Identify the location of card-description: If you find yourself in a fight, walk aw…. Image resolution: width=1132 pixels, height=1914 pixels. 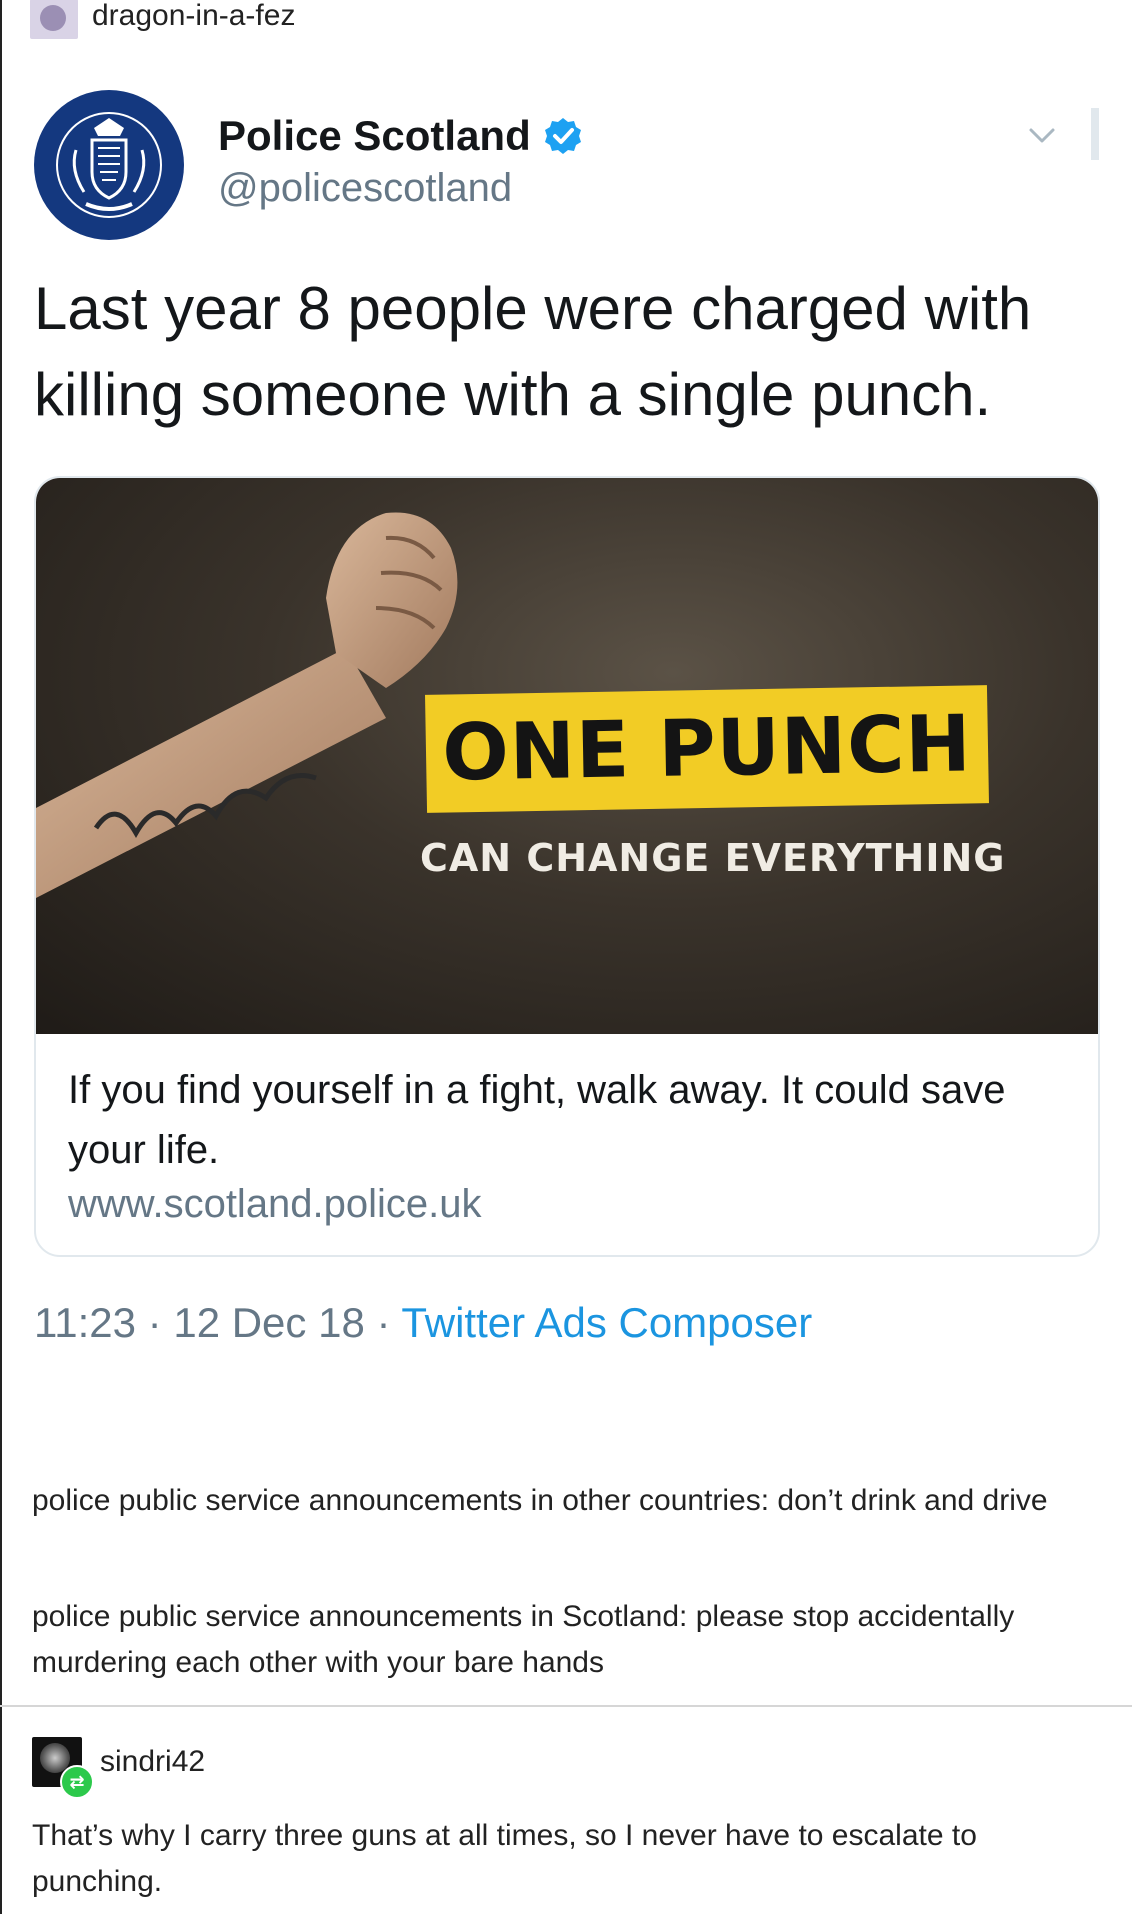
(537, 1120).